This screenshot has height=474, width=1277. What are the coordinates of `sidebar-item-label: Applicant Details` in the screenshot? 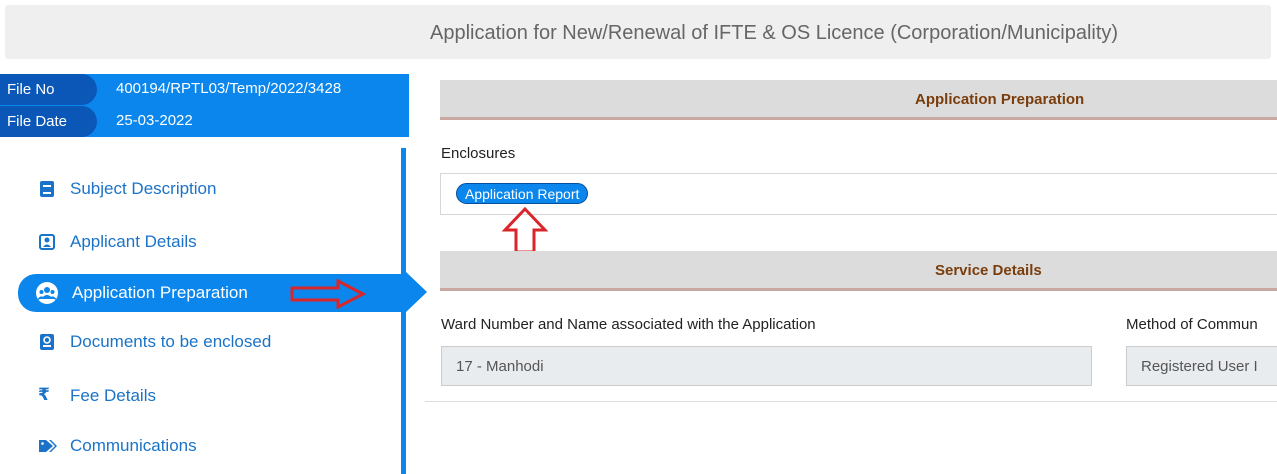 It's located at (133, 241).